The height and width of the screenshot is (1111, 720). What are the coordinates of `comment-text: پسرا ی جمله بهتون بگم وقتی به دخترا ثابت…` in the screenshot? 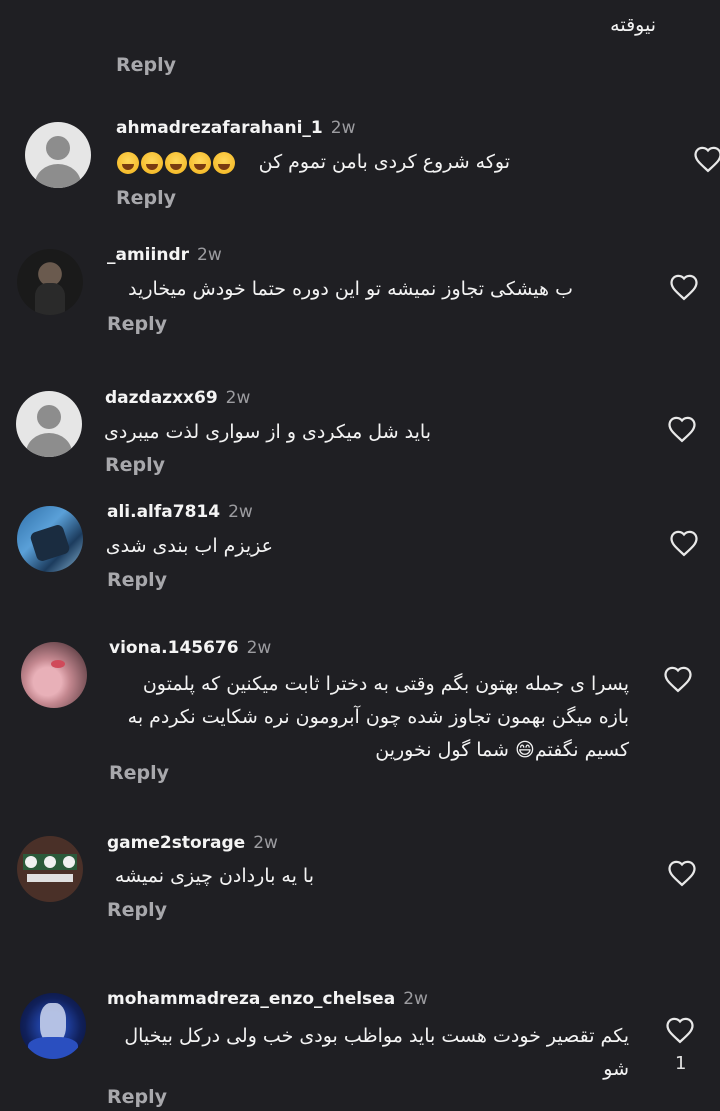 It's located at (349, 717).